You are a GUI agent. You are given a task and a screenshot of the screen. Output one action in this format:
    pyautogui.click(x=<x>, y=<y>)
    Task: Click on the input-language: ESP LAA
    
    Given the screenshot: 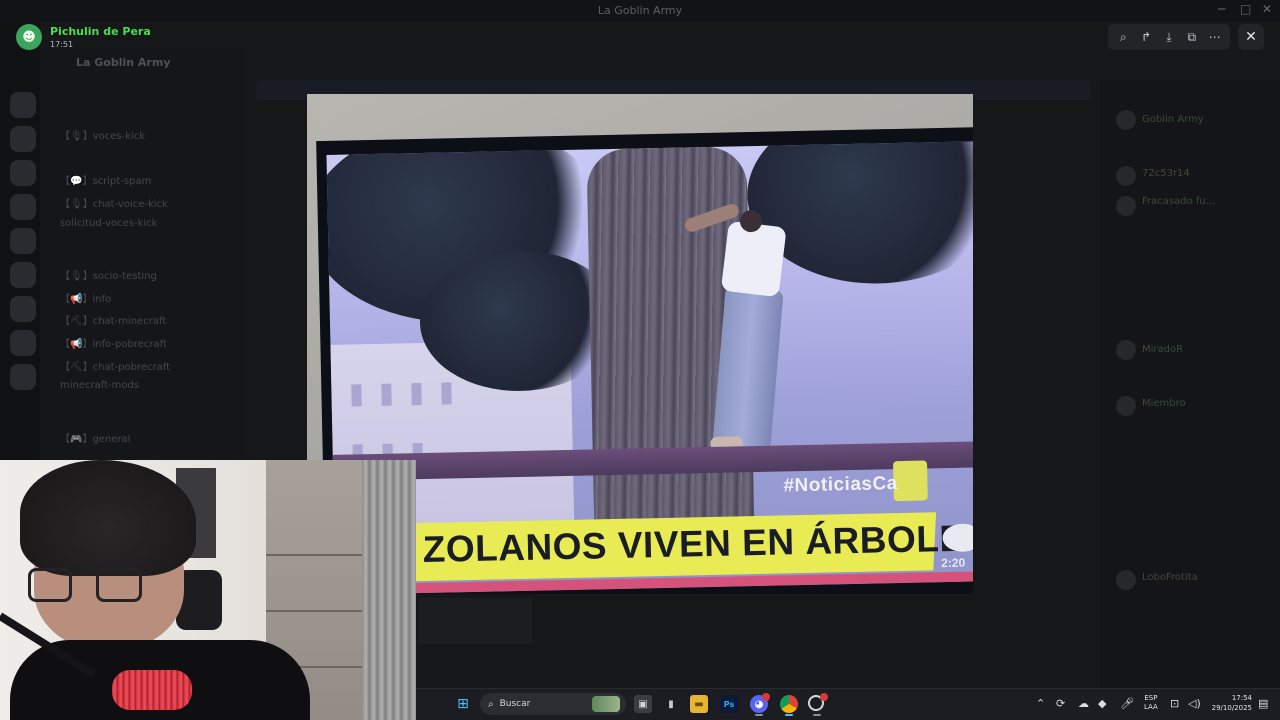 What is the action you would take?
    pyautogui.click(x=1151, y=703)
    